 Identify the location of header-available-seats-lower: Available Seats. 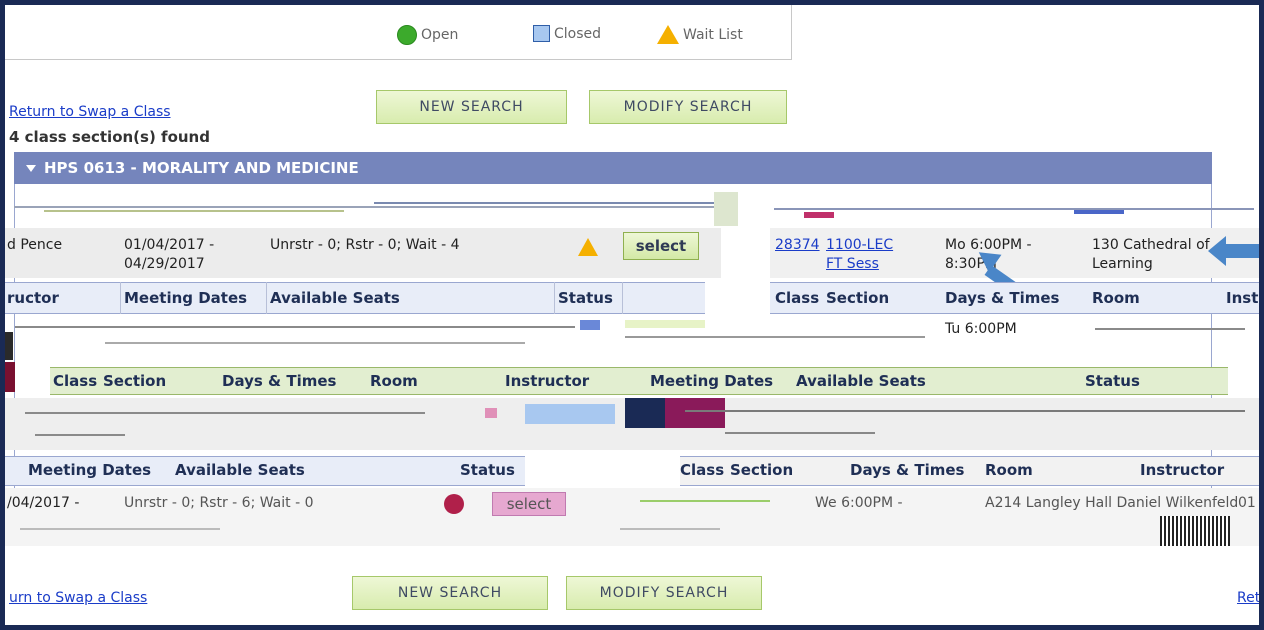
(240, 470).